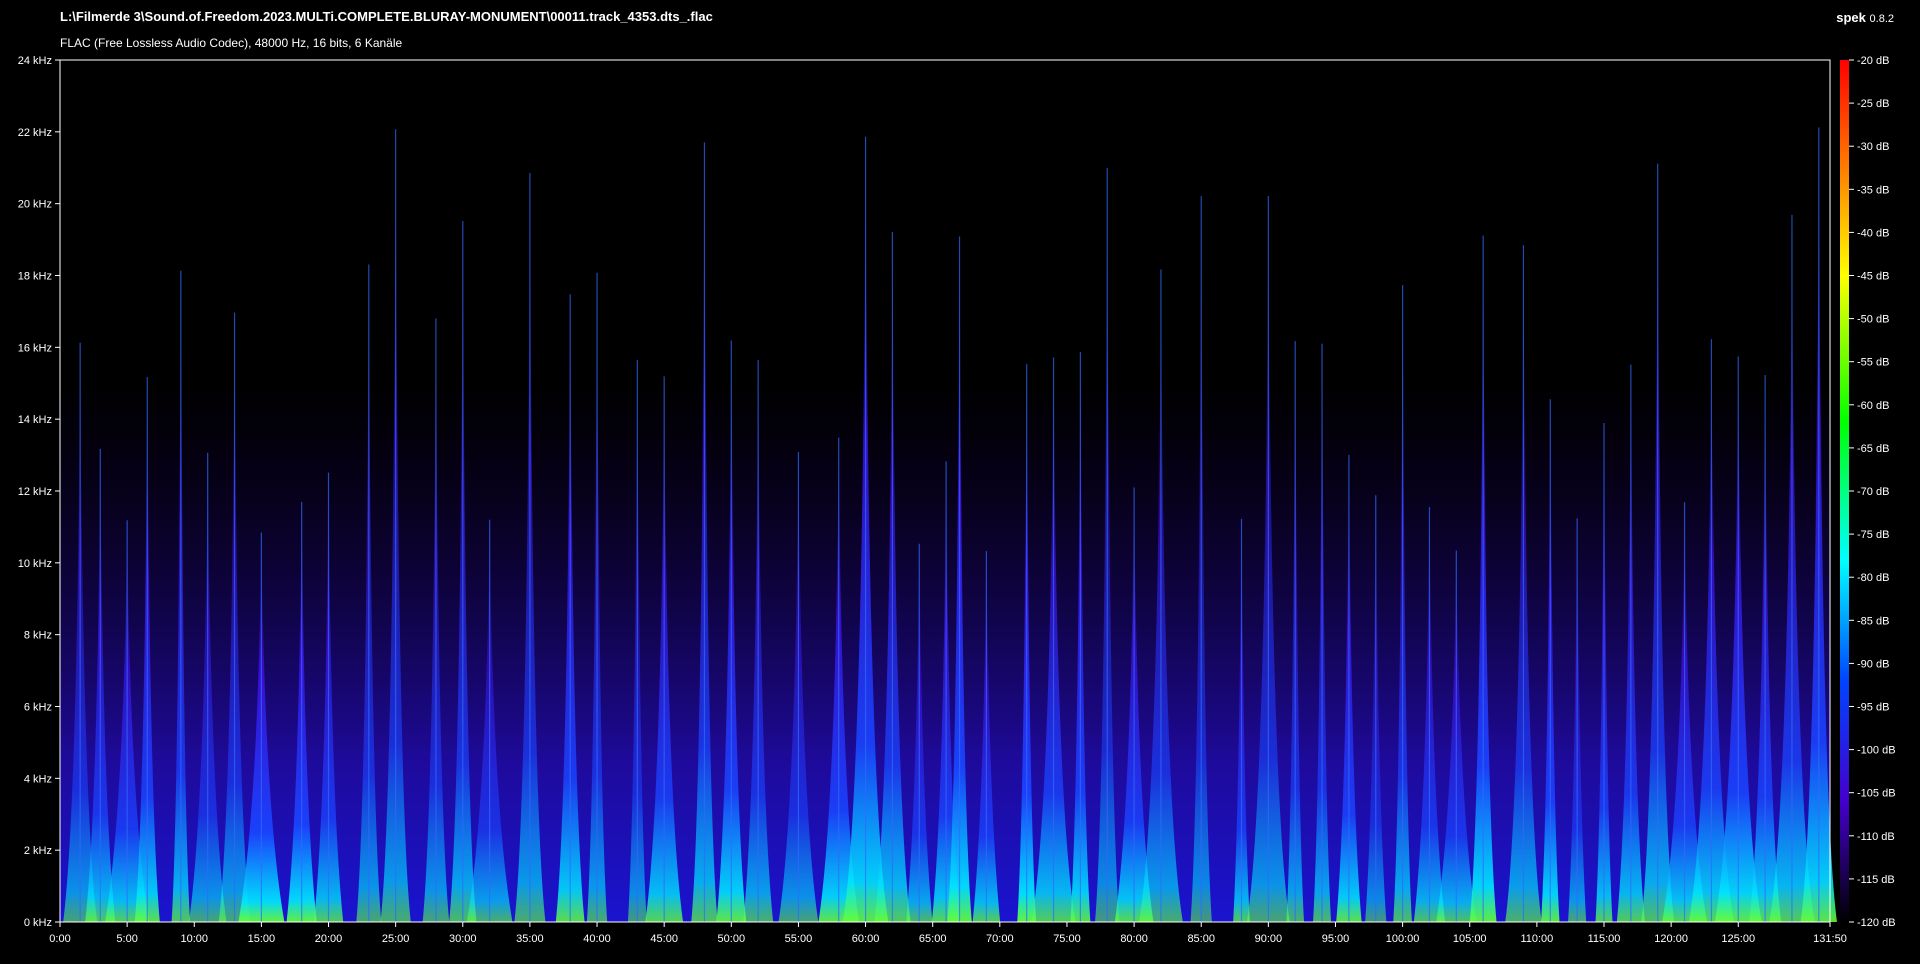  Describe the element at coordinates (1873, 61) in the screenshot. I see `db-tick-label: -20 dB` at that location.